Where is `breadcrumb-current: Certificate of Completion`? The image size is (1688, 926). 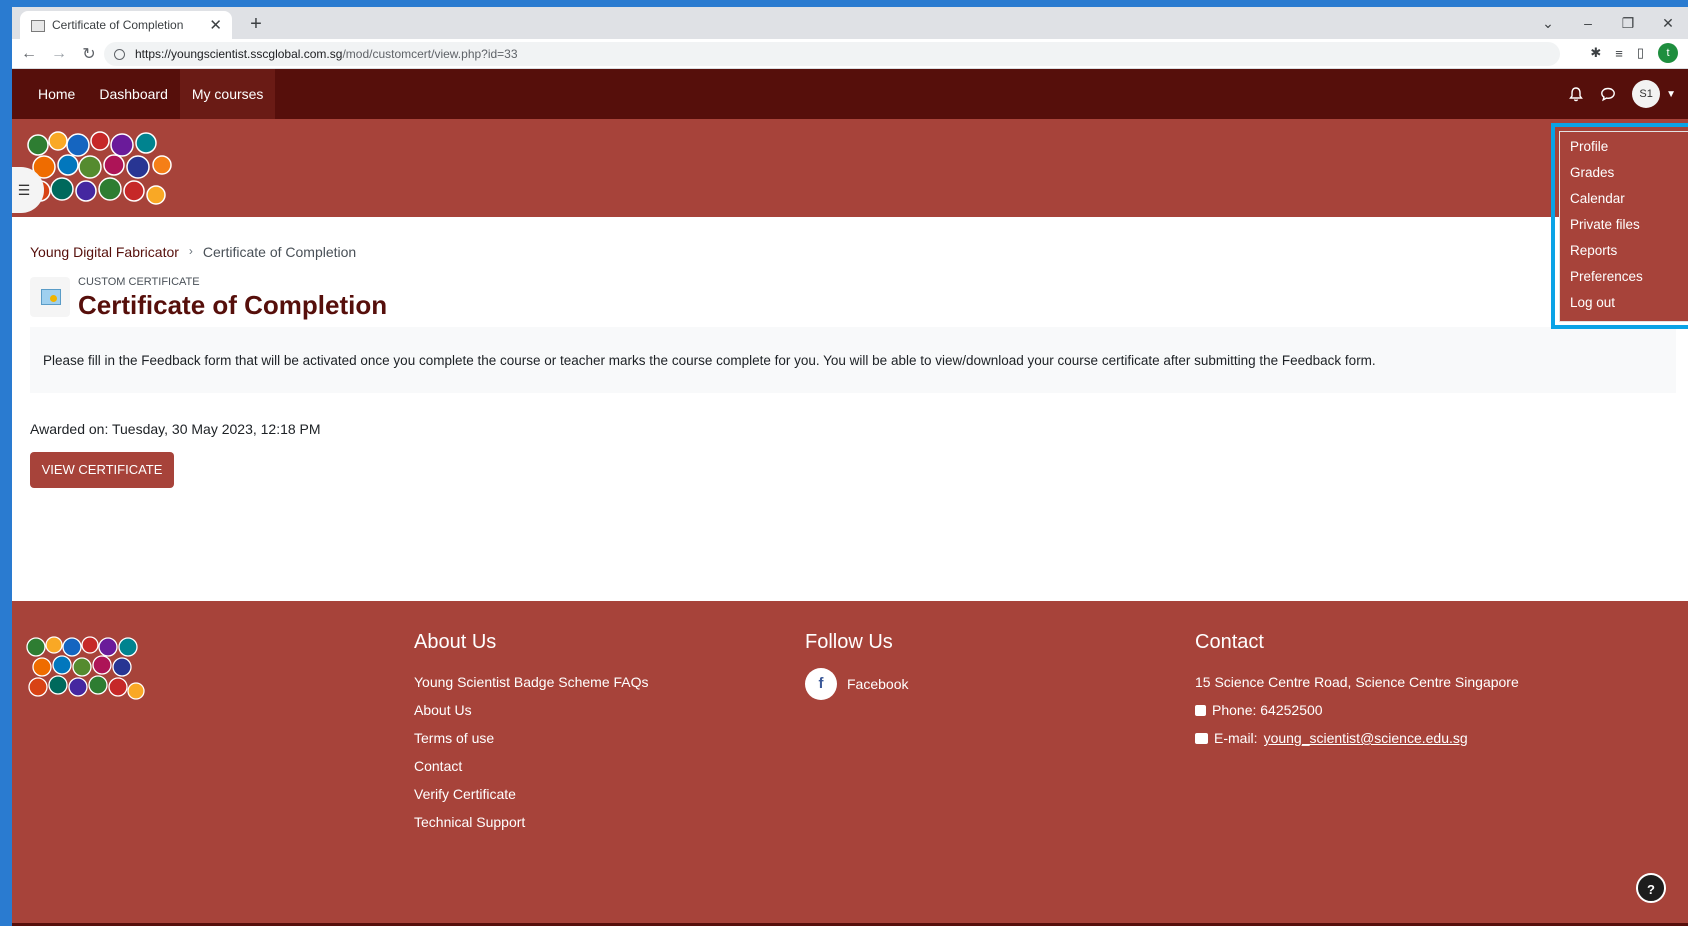
breadcrumb-current: Certificate of Completion is located at coordinates (279, 252).